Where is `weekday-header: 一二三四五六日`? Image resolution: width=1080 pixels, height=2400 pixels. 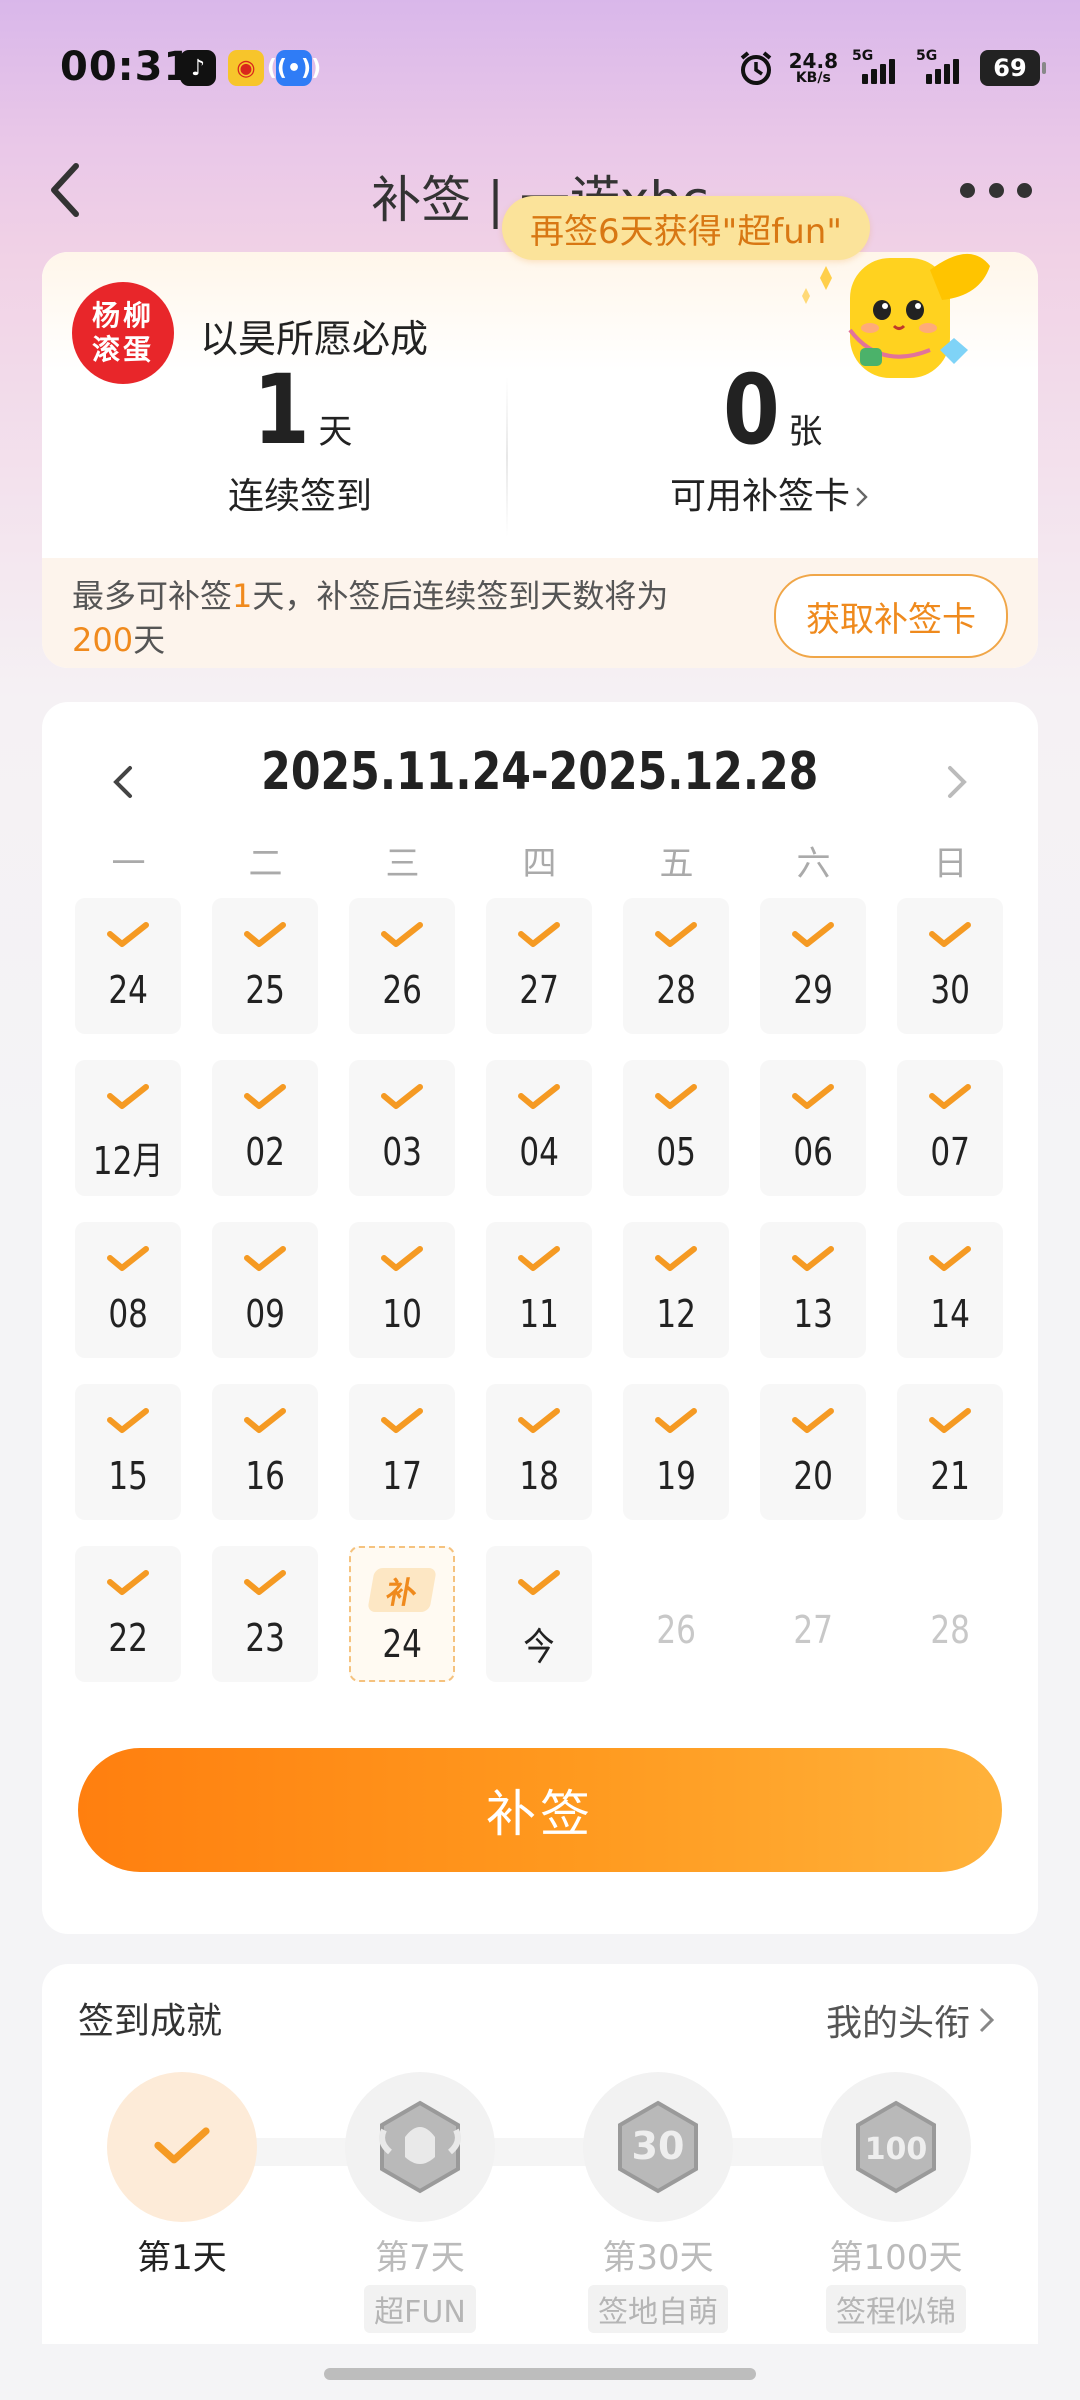 weekday-header: 一二三四五六日 is located at coordinates (540, 860).